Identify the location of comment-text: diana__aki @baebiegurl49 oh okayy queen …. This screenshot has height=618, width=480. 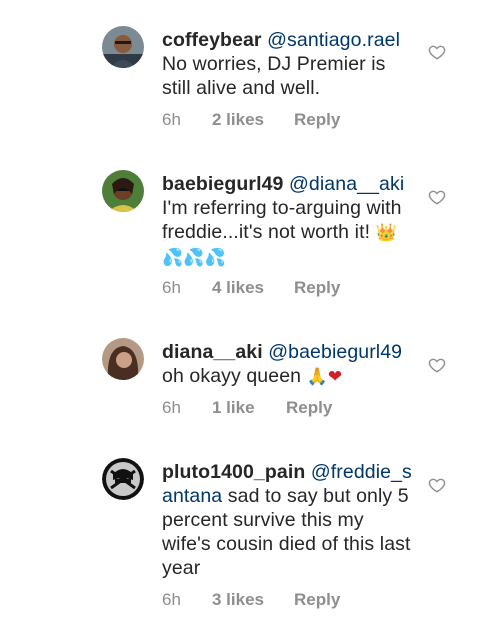
(287, 364).